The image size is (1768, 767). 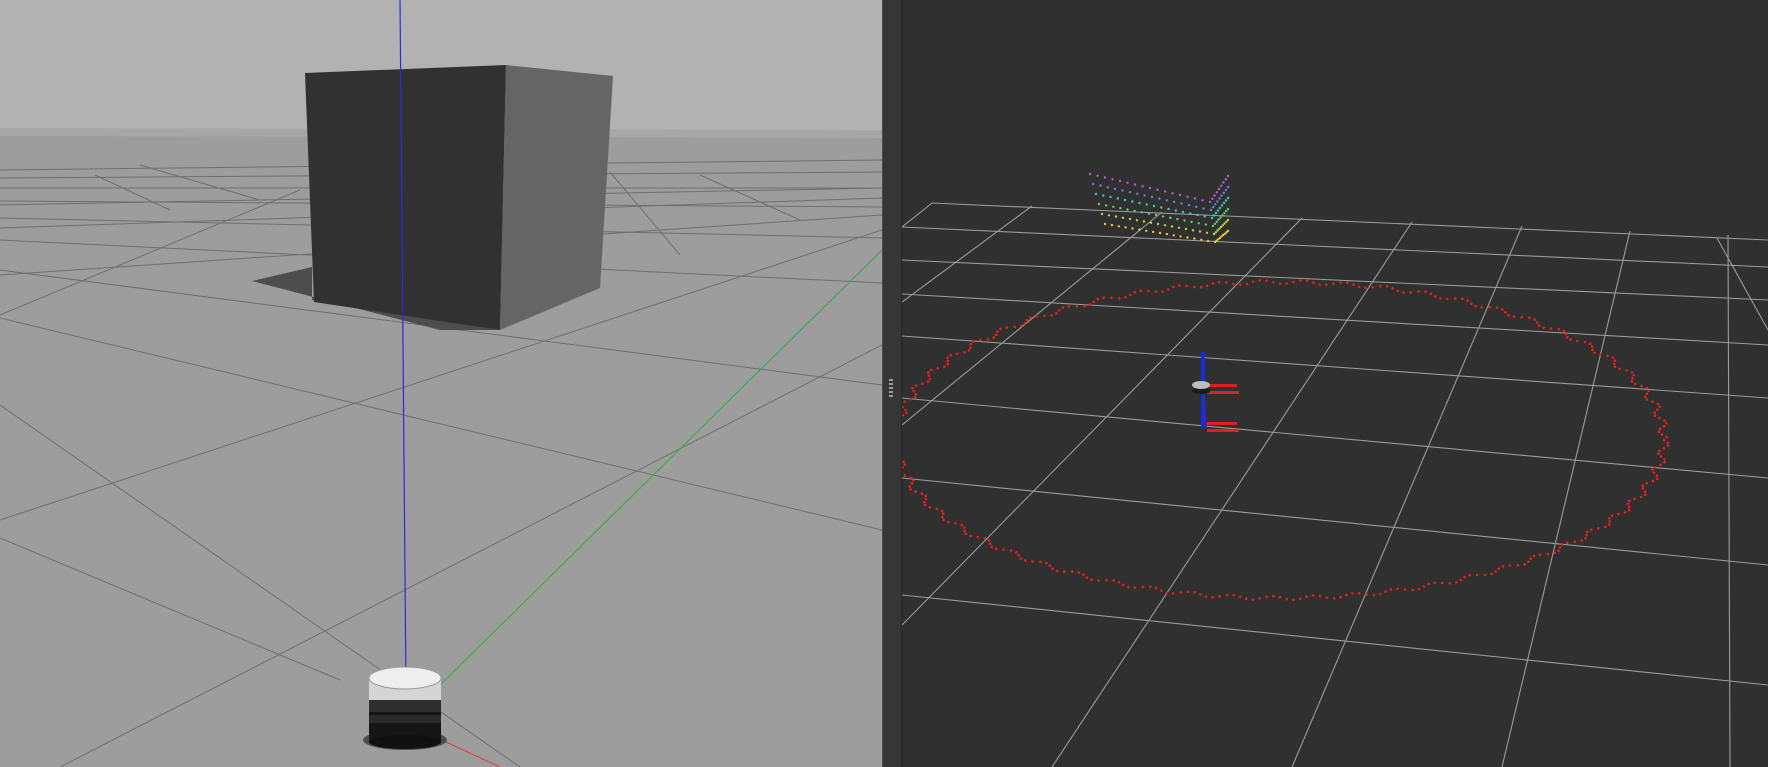 I want to click on robot-tf-frames, so click(x=1215, y=392).